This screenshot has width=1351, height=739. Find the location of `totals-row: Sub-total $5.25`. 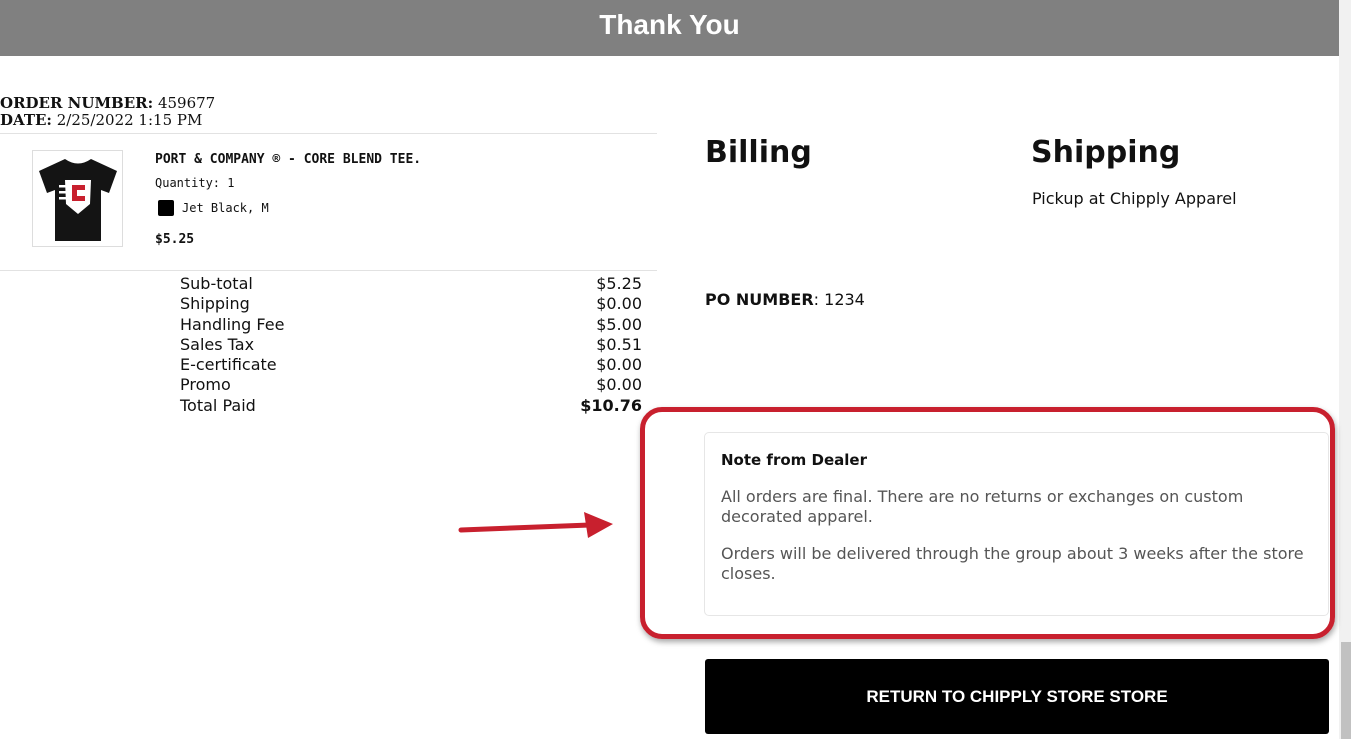

totals-row: Sub-total $5.25 is located at coordinates (411, 284).